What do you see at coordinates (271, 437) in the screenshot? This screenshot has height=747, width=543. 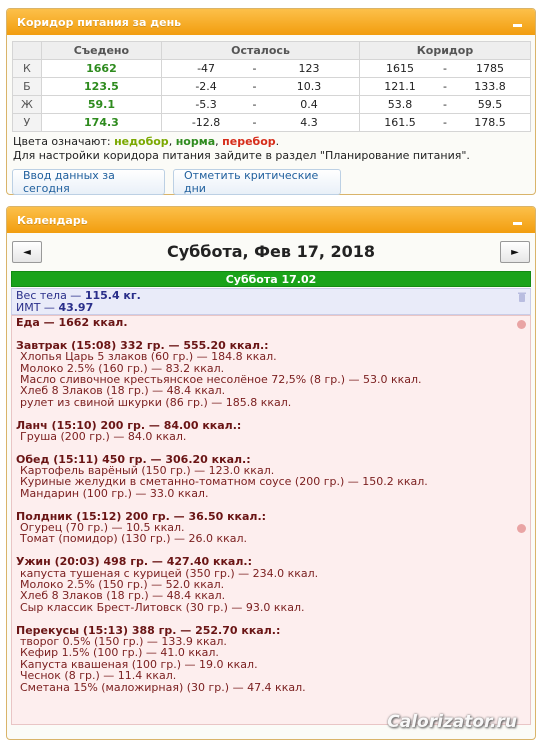 I see `food-item: Груша (200 гр.) — 84.0 ккал.` at bounding box center [271, 437].